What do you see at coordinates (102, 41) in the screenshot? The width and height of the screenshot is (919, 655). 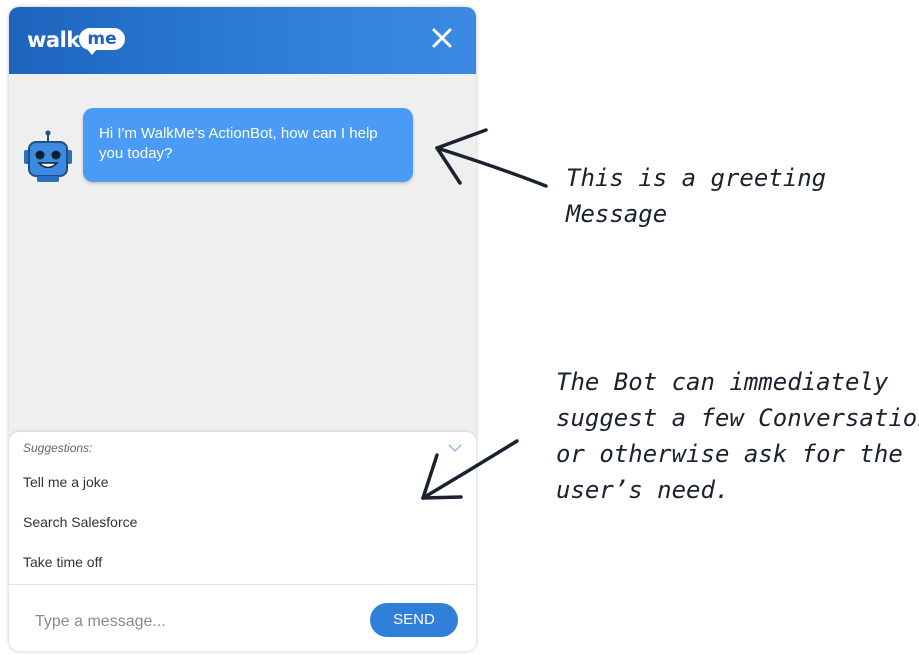 I see `logo-badge: me` at bounding box center [102, 41].